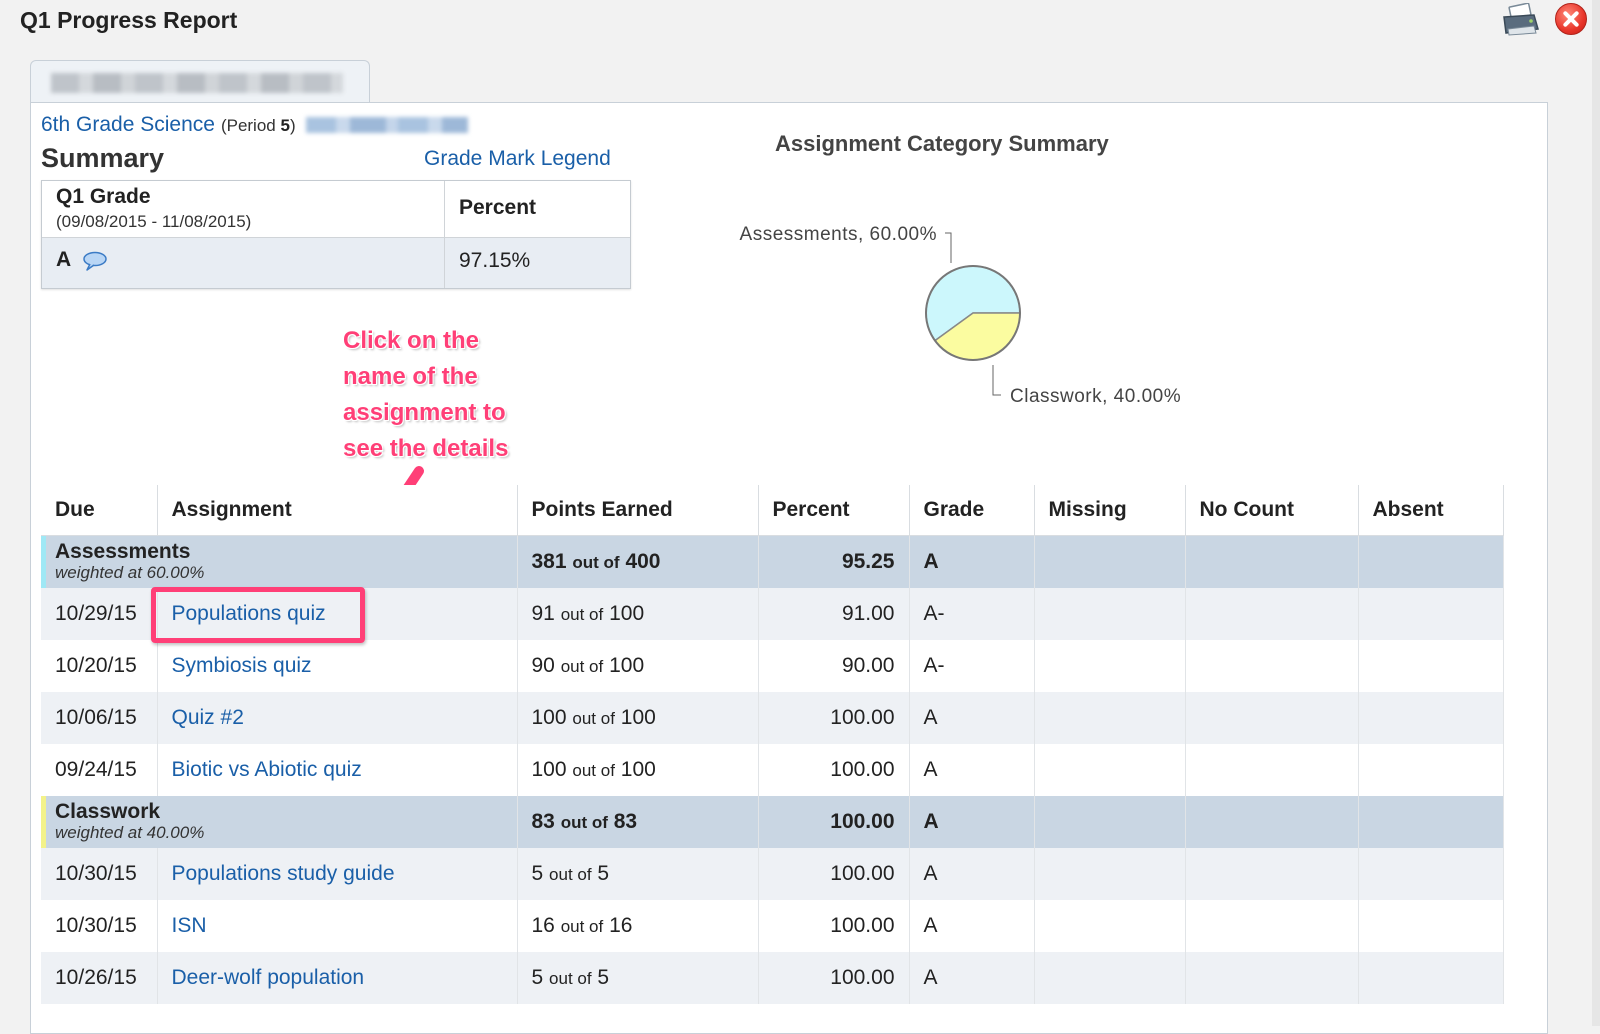  I want to click on assignment-link: Populations study guide, so click(283, 873).